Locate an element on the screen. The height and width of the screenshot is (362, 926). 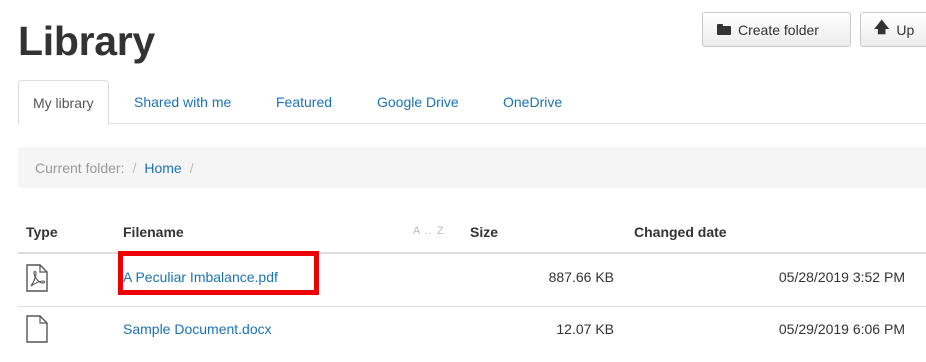
tab-my-library: My library is located at coordinates (63, 102).